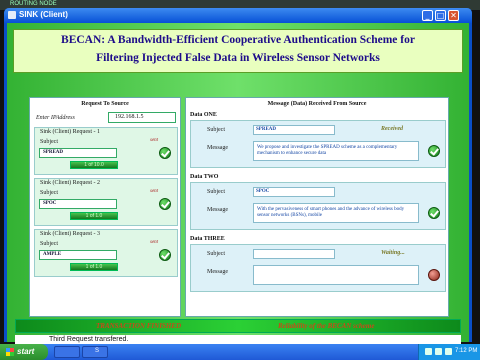 The width and height of the screenshot is (480, 360). Describe the element at coordinates (204, 177) in the screenshot. I see `data-two-label: Data TWO` at that location.